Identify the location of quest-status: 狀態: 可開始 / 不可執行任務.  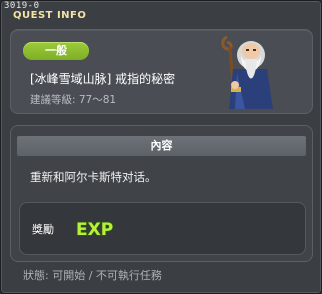
(92, 275).